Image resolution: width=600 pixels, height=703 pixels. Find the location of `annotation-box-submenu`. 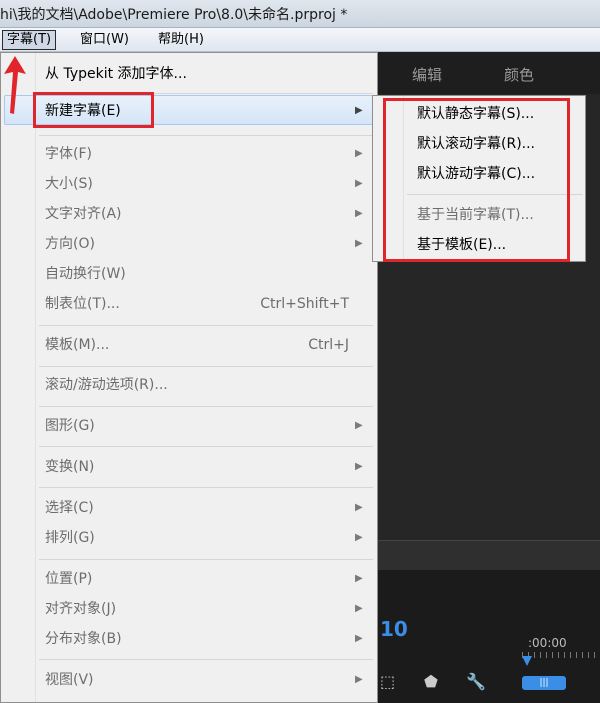

annotation-box-submenu is located at coordinates (476, 180).